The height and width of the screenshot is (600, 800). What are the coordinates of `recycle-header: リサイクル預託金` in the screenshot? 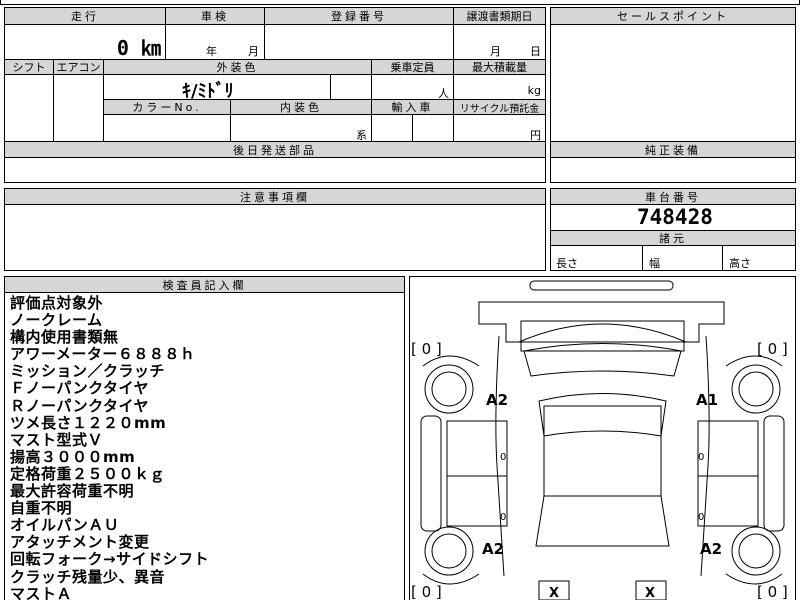 It's located at (499, 107).